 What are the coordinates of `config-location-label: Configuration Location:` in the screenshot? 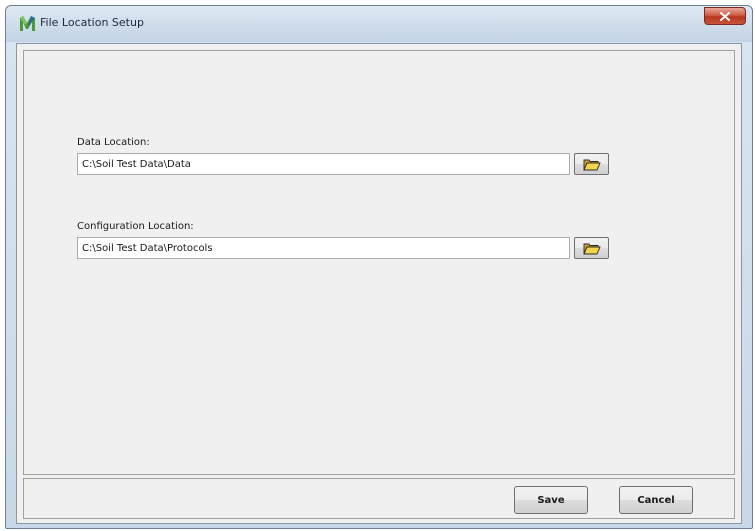 It's located at (135, 226).